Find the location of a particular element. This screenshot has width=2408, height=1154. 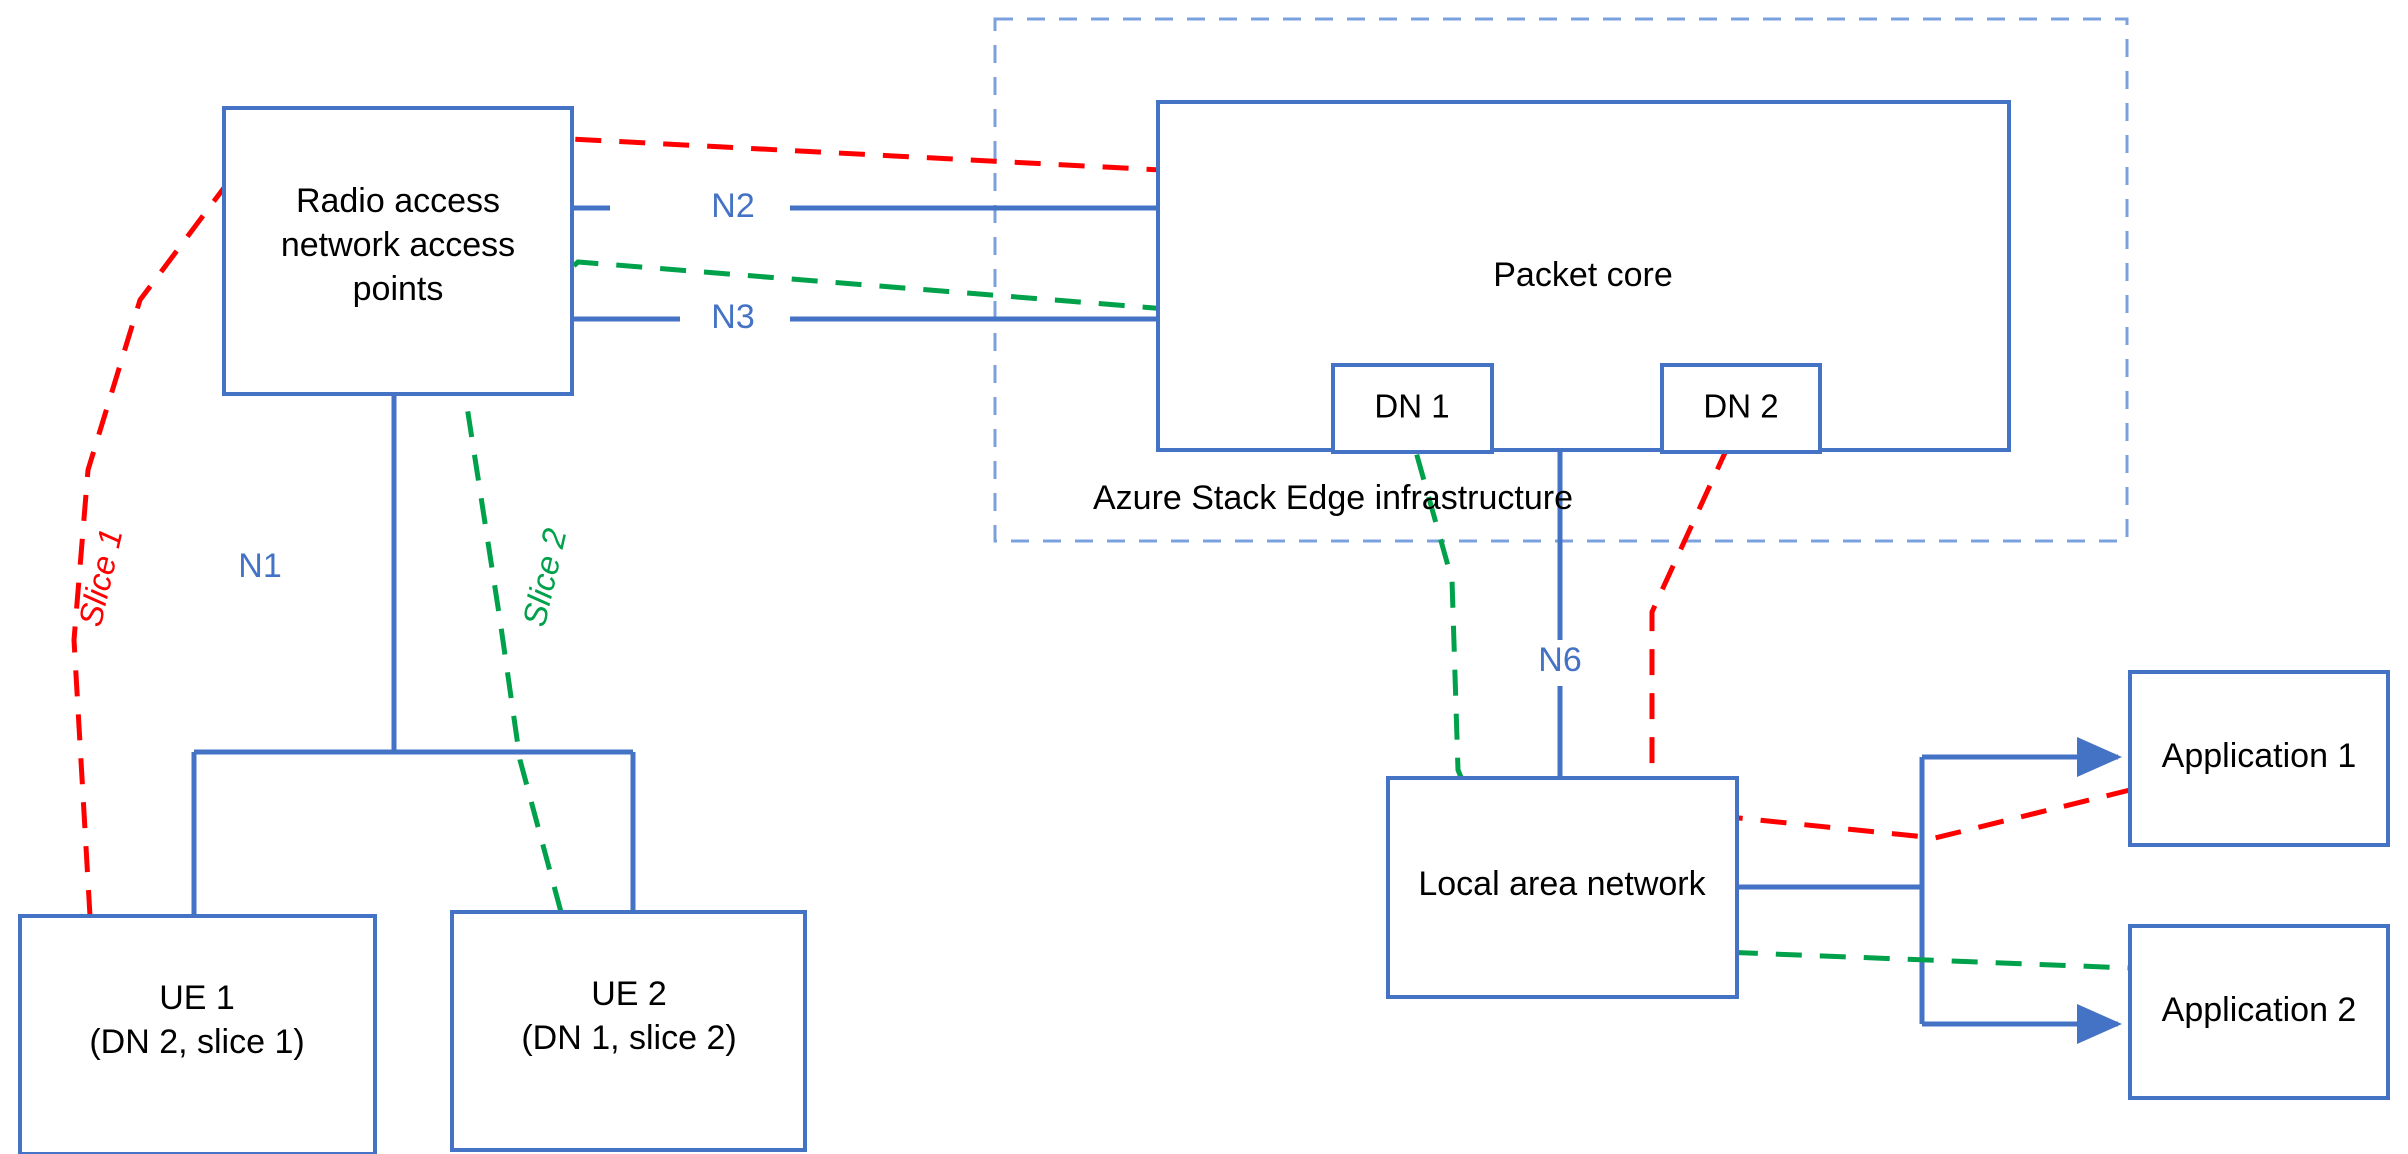

radio-access-network-label-line1: Radio access is located at coordinates (398, 201).